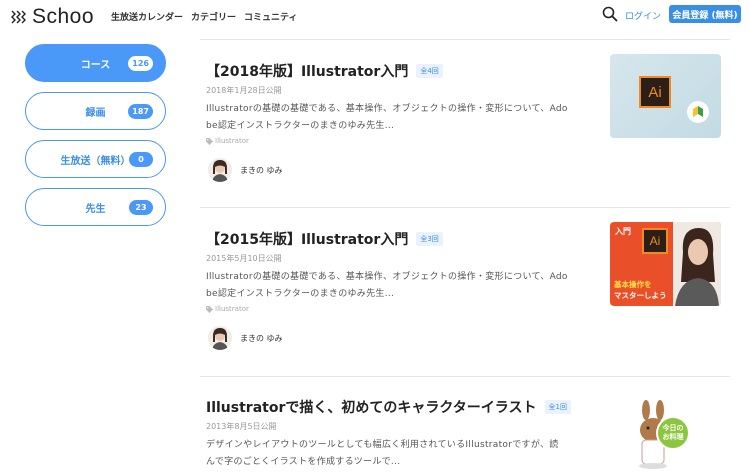  What do you see at coordinates (241, 426) in the screenshot?
I see `publish-date: 2013年8月5日公開` at bounding box center [241, 426].